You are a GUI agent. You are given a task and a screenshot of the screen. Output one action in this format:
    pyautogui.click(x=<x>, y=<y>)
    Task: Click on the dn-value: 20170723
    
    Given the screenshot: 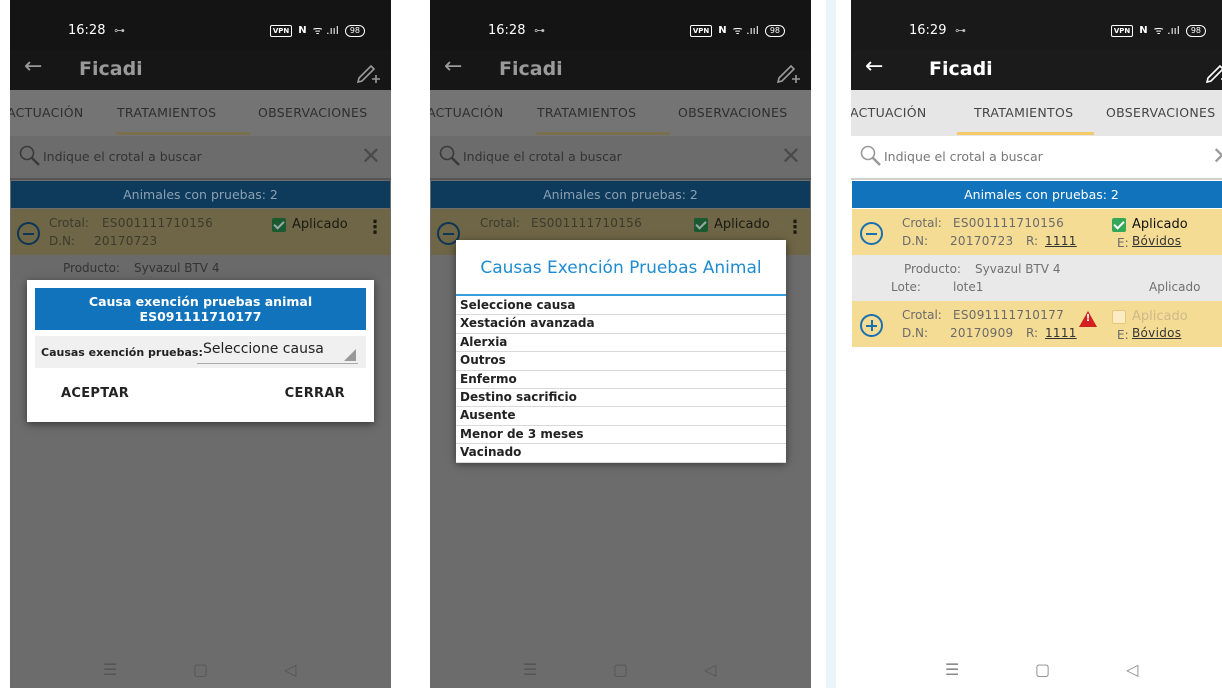 What is the action you would take?
    pyautogui.click(x=126, y=241)
    